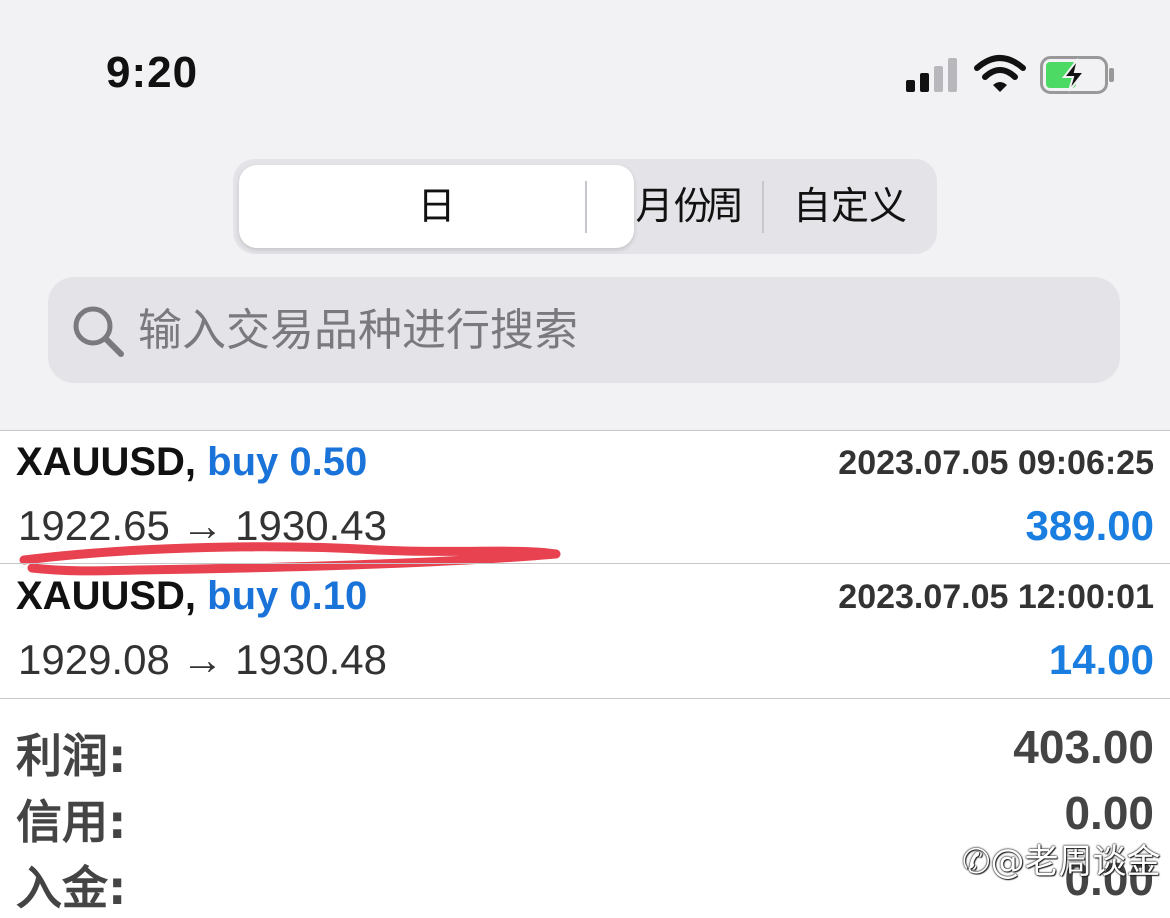 The height and width of the screenshot is (918, 1170). Describe the element at coordinates (976, 862) in the screenshot. I see `weibo-icon: ✆` at that location.